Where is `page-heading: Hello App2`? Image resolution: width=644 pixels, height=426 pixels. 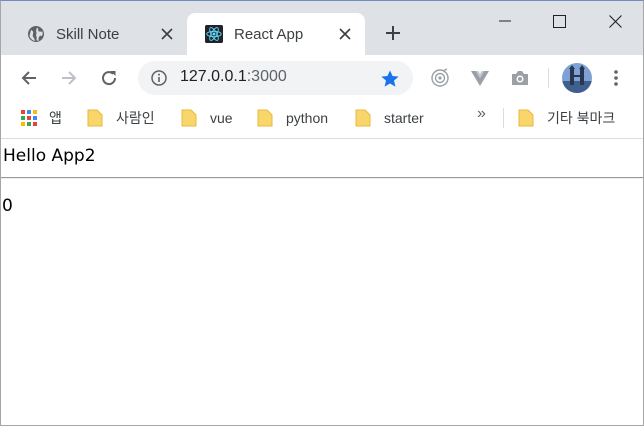 page-heading: Hello App2 is located at coordinates (49, 156).